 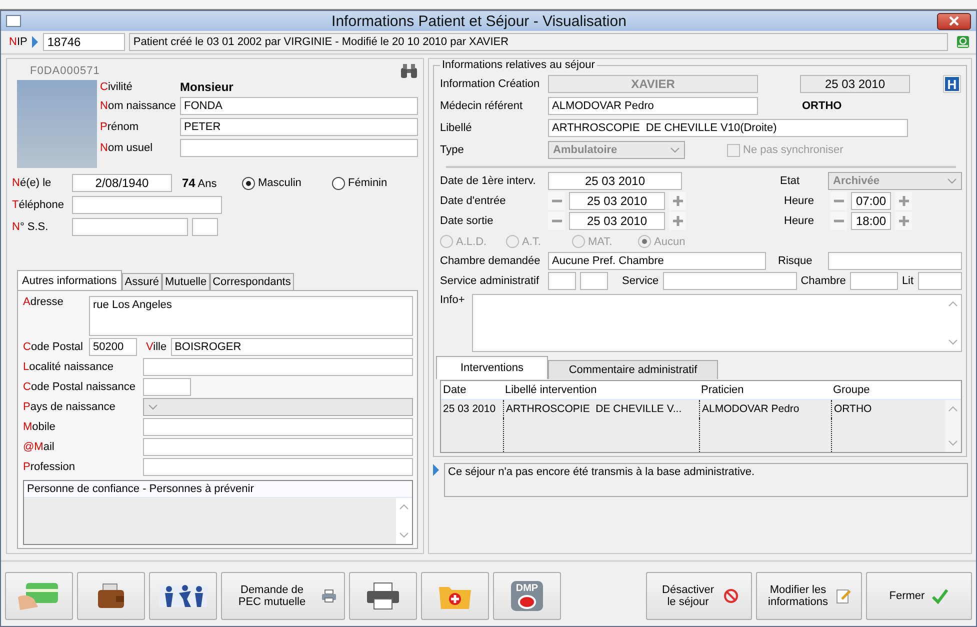 I want to click on field-label: Pays de naissance, so click(x=69, y=407).